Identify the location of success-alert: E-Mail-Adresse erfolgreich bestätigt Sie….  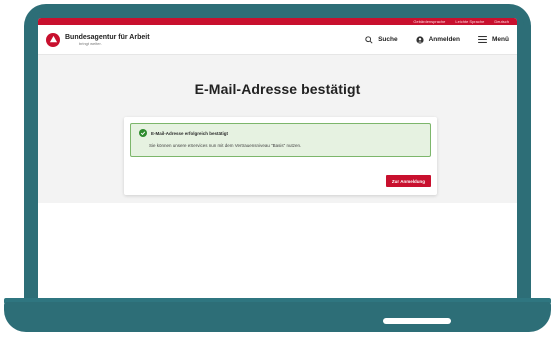
(280, 140).